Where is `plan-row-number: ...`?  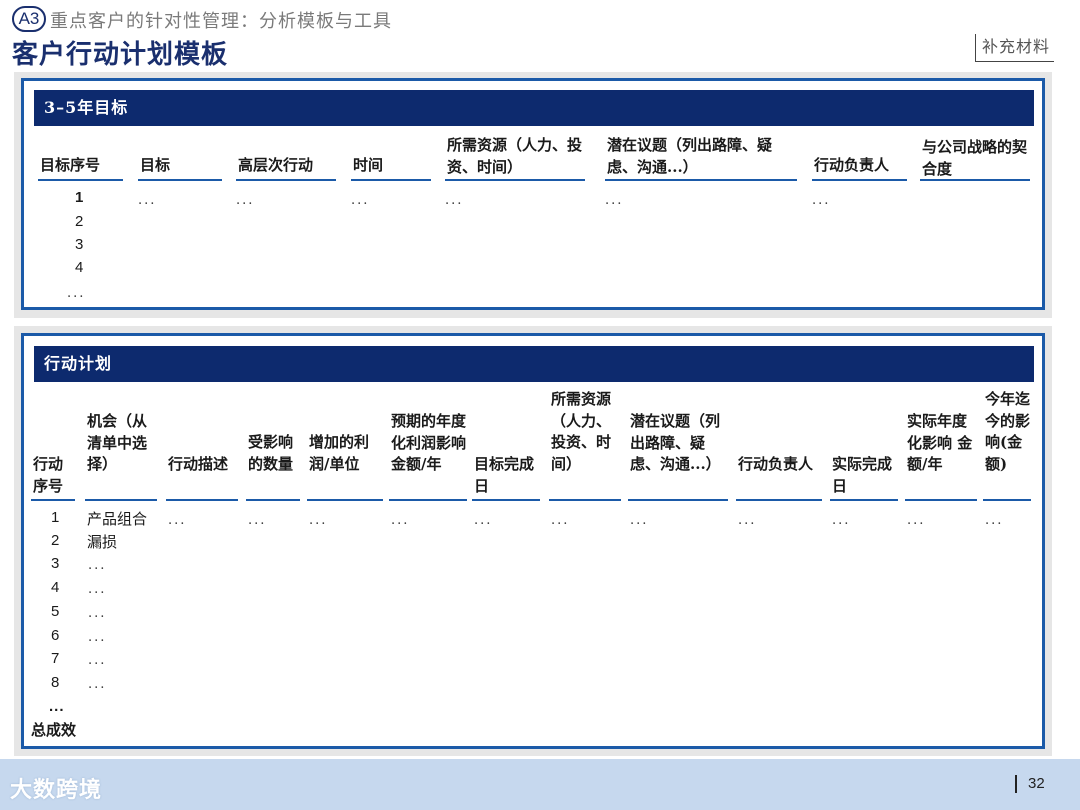
plan-row-number: ... is located at coordinates (57, 706).